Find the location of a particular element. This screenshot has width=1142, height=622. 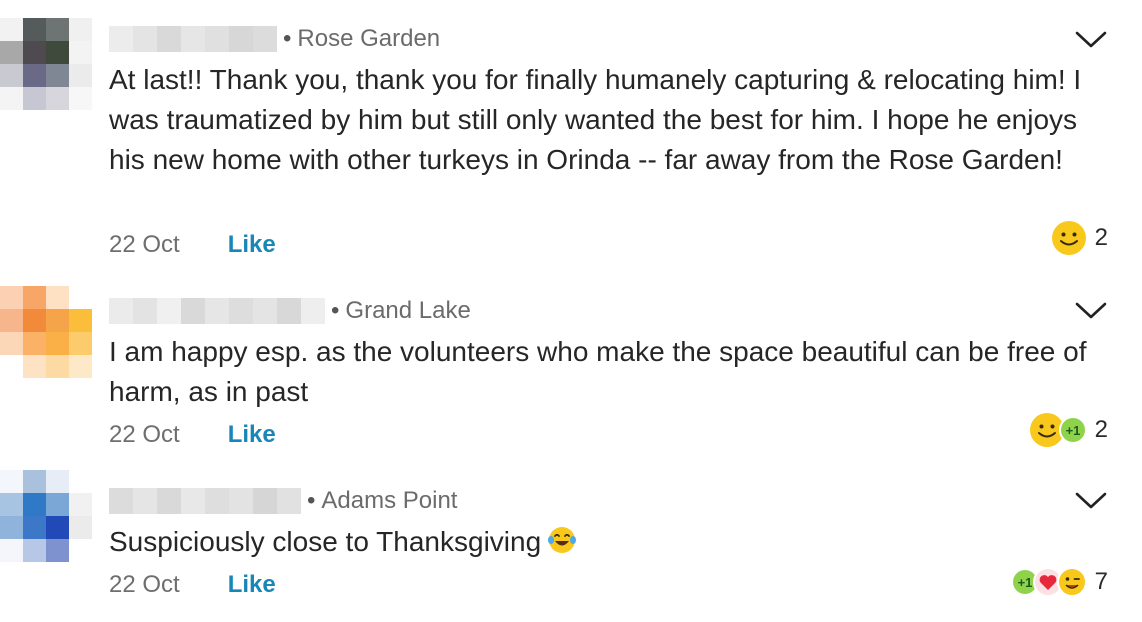

author-locality: • Adams Point is located at coordinates (382, 501).